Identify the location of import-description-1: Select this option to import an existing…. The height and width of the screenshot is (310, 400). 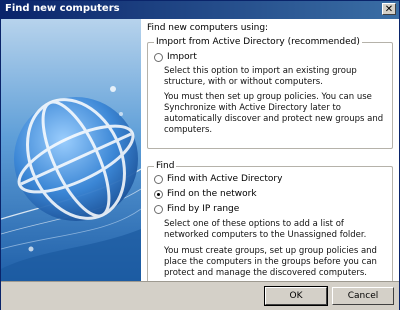
(260, 76).